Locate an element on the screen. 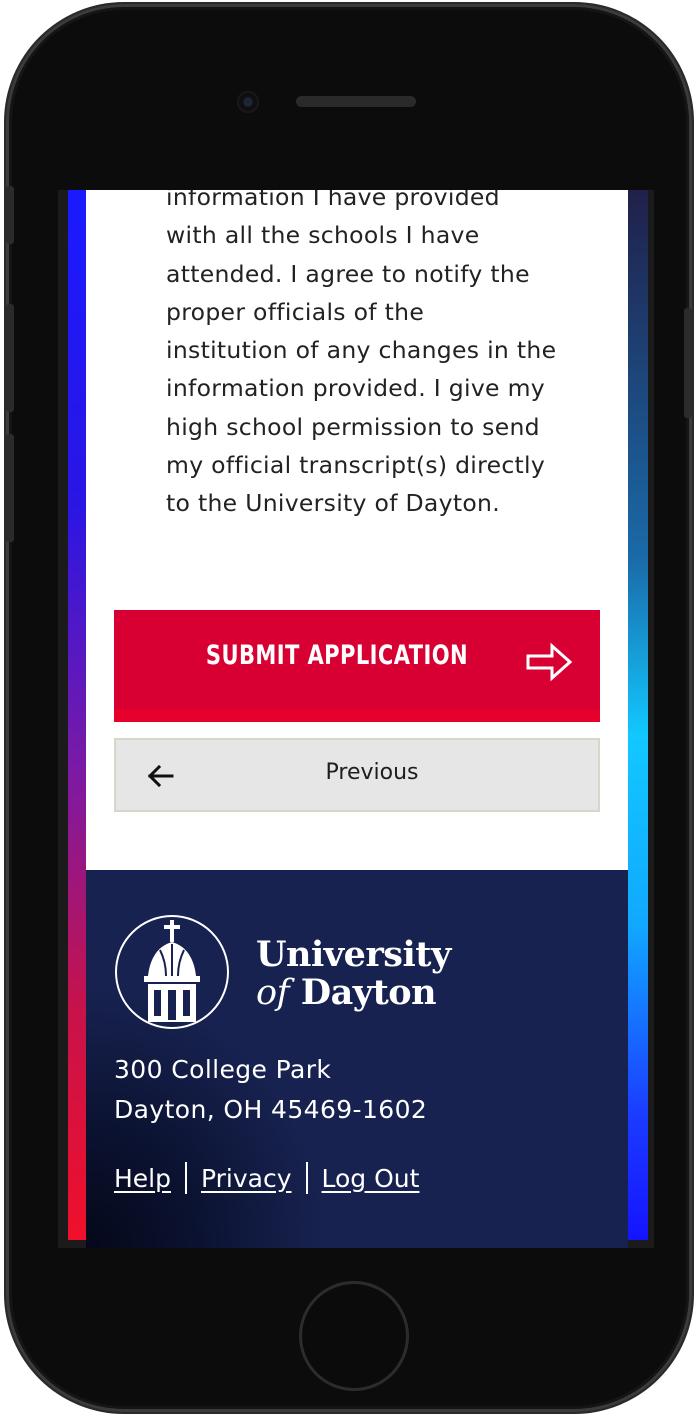 Image resolution: width=700 pixels, height=1416 pixels. address-line-2: Dayton, OH 45469-1602 is located at coordinates (271, 1109).